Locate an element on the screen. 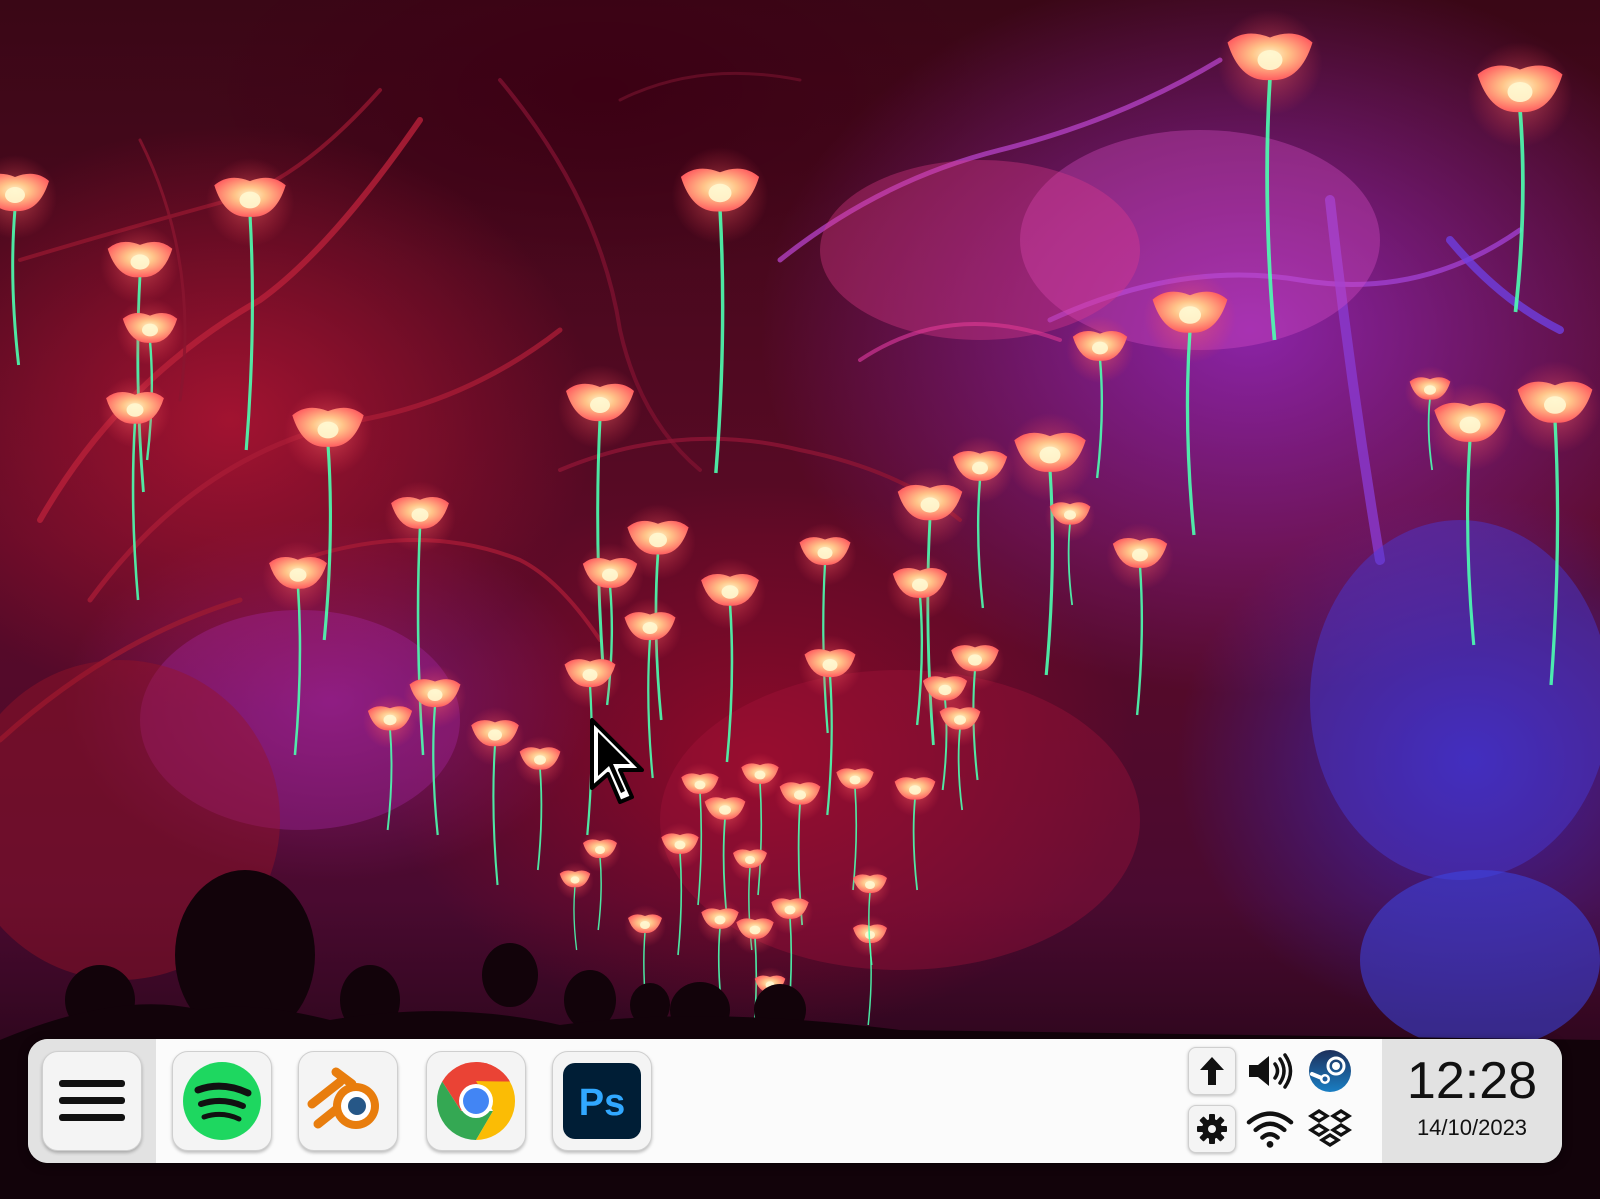 The width and height of the screenshot is (1600, 1199). clock: 12:28 14/10/2023 is located at coordinates (1472, 1101).